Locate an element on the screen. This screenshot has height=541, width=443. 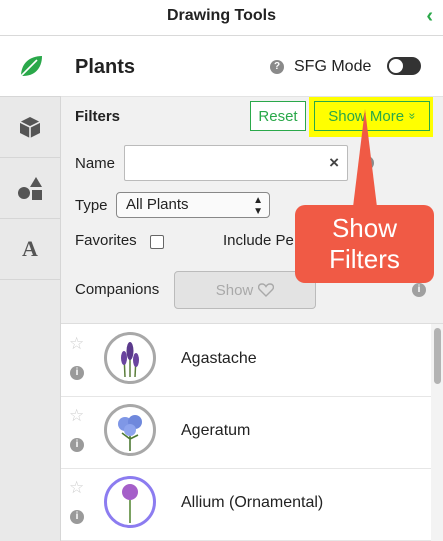
help-icon: ? is located at coordinates (277, 67).